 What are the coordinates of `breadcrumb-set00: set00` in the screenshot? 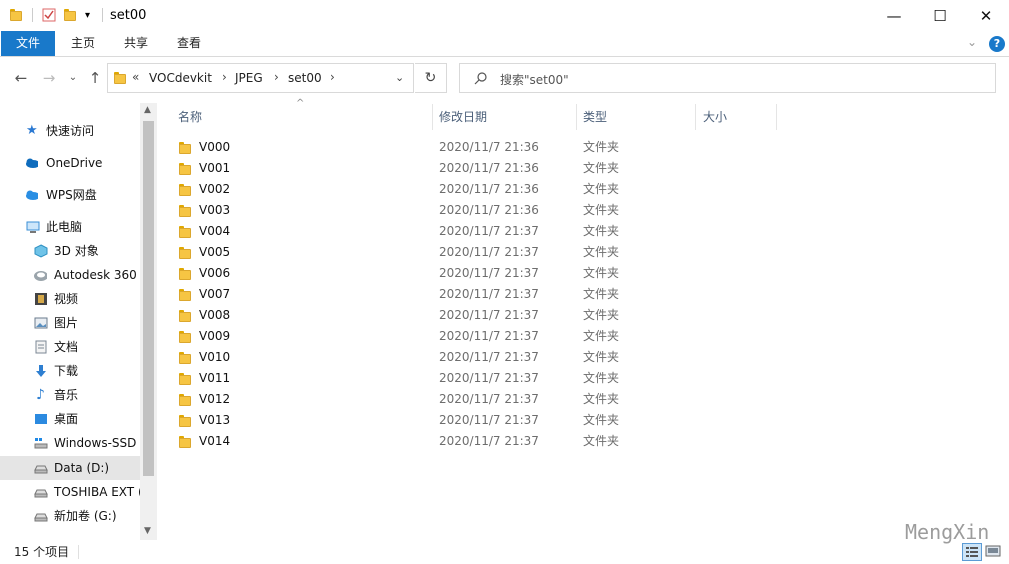 It's located at (305, 78).